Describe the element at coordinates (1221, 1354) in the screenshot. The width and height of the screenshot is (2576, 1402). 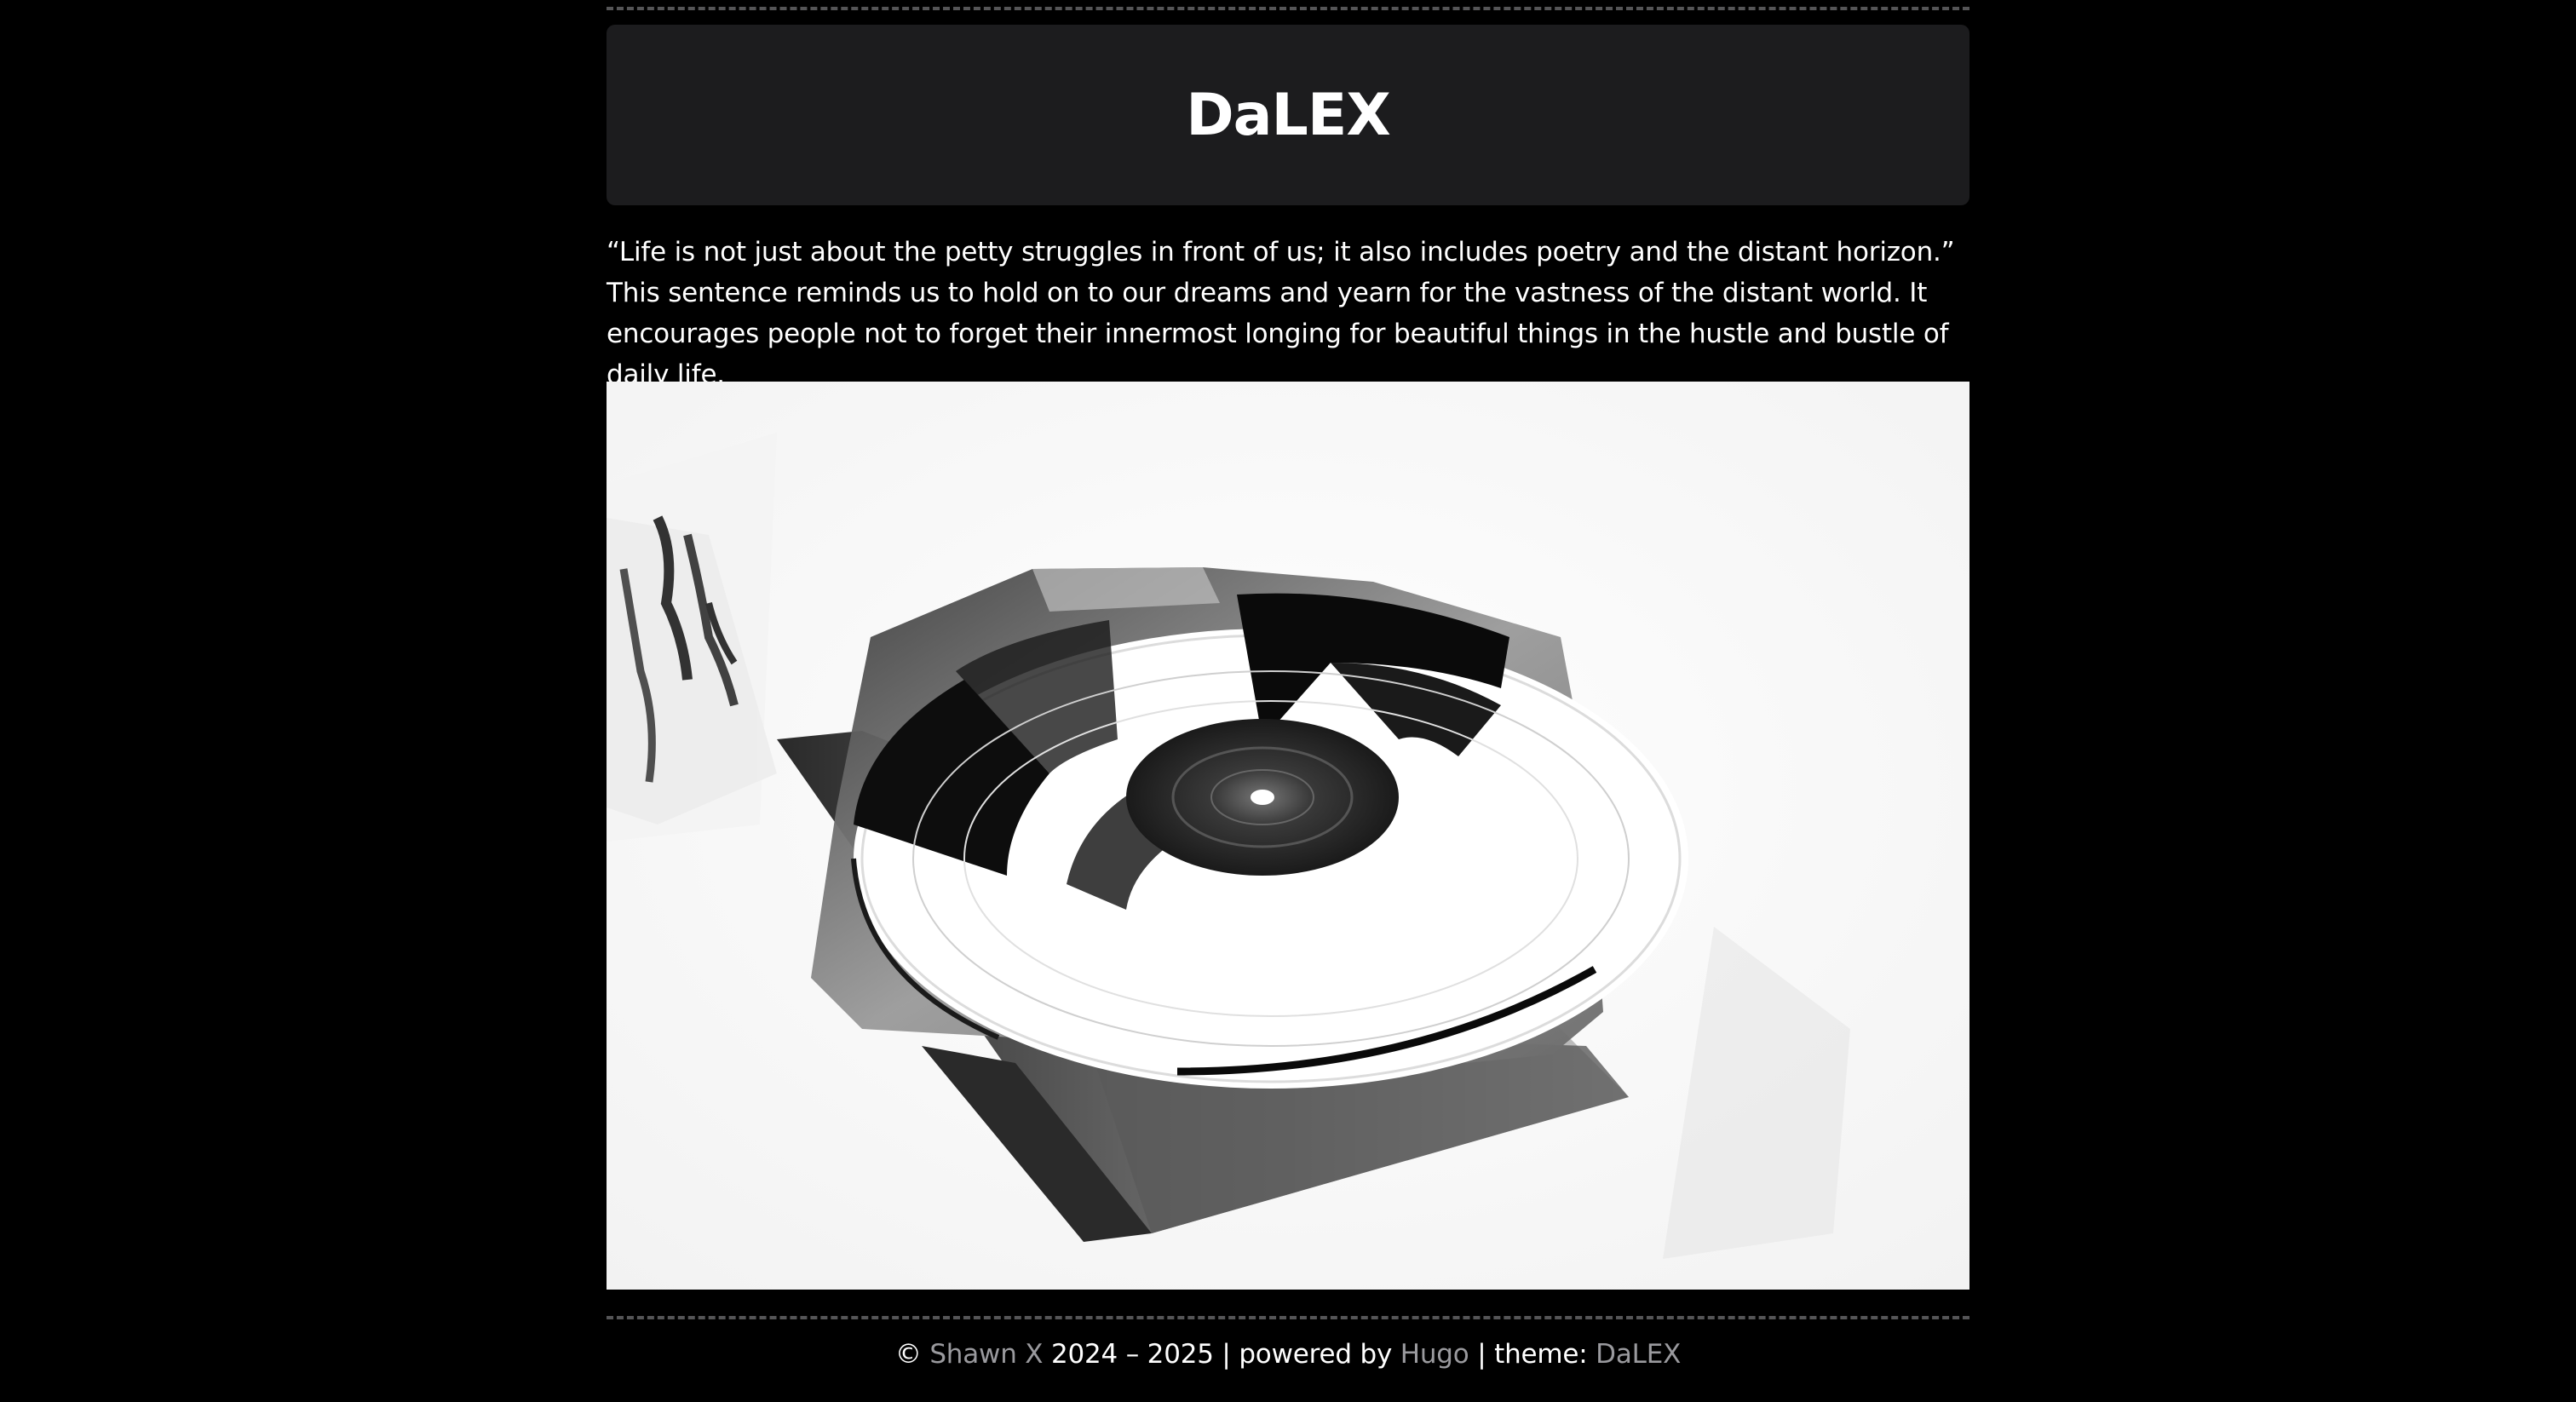
I see `footer-years-text: 2024 – 2025 | powered by` at that location.